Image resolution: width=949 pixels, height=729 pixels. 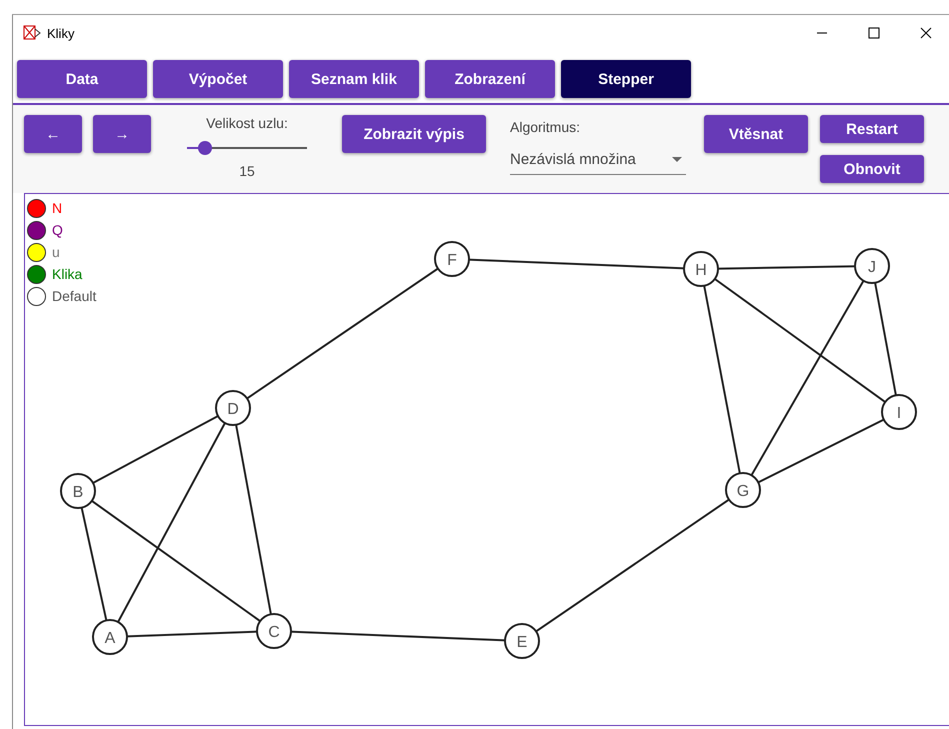 I want to click on forward-button: →, so click(x=122, y=134).